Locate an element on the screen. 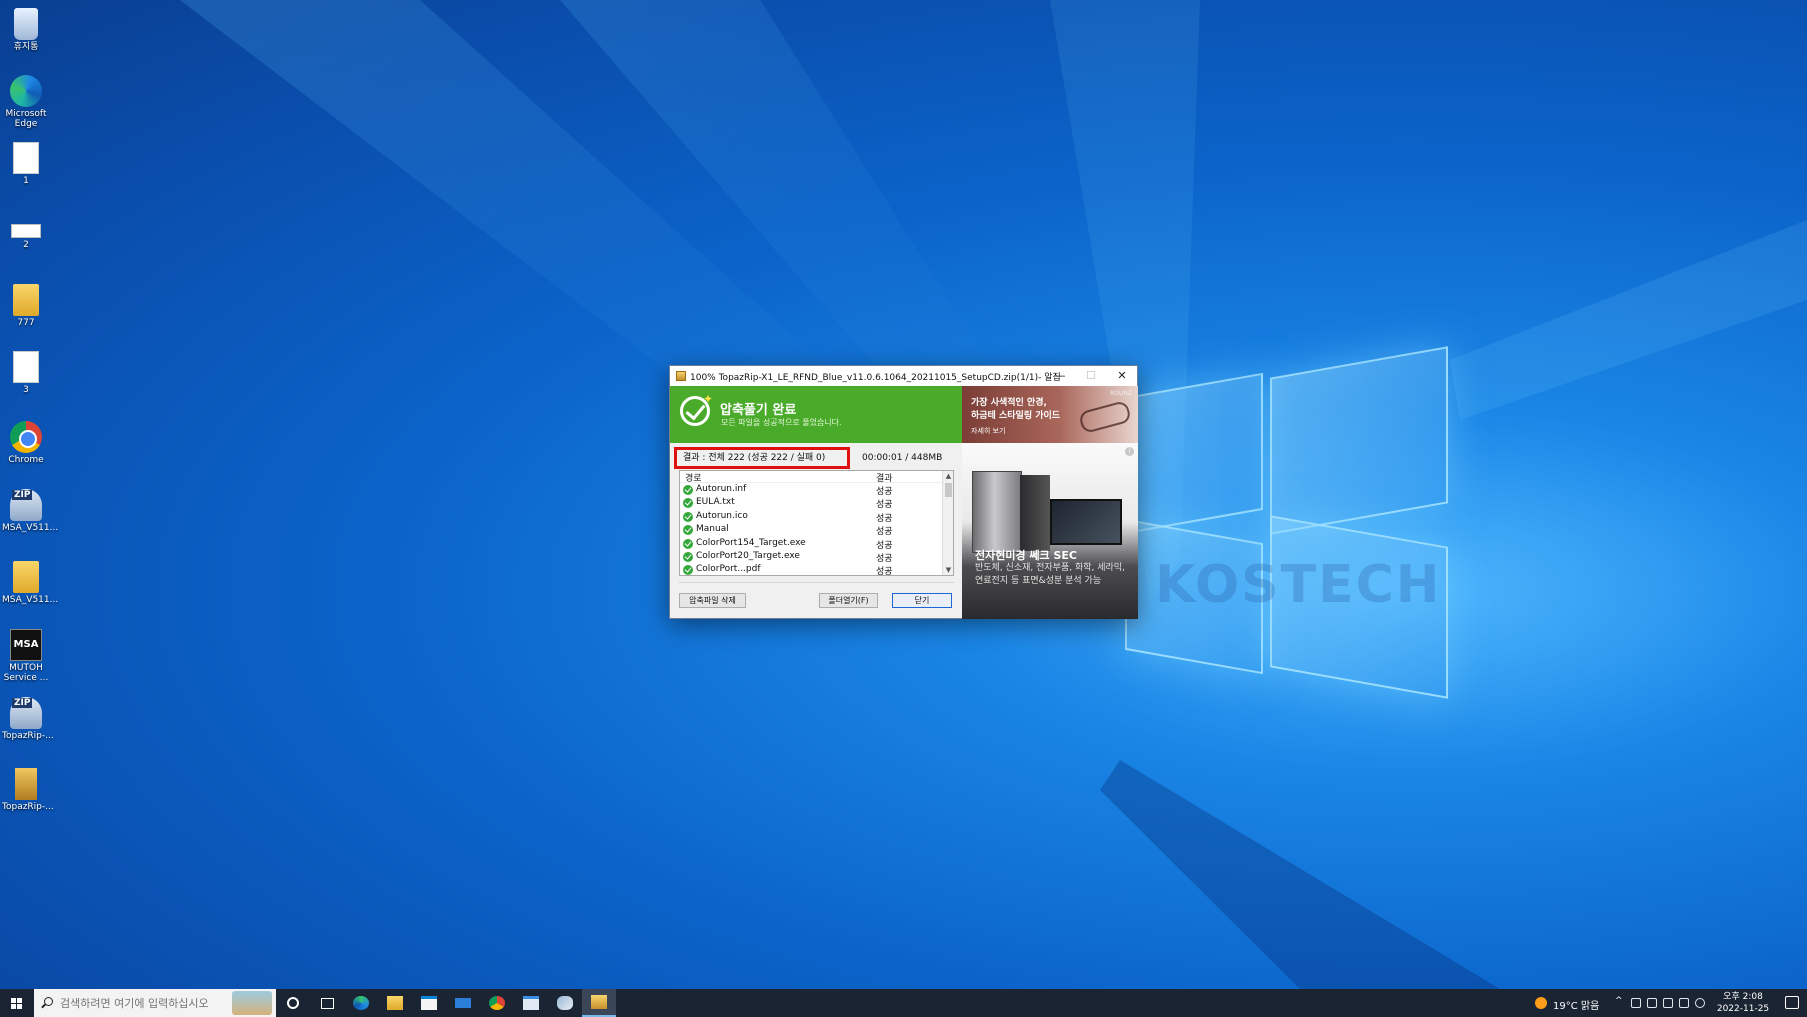  system-tray: 19°C 맑음 ^ 오후 2:08 2022-11-25 is located at coordinates (1671, 1003).